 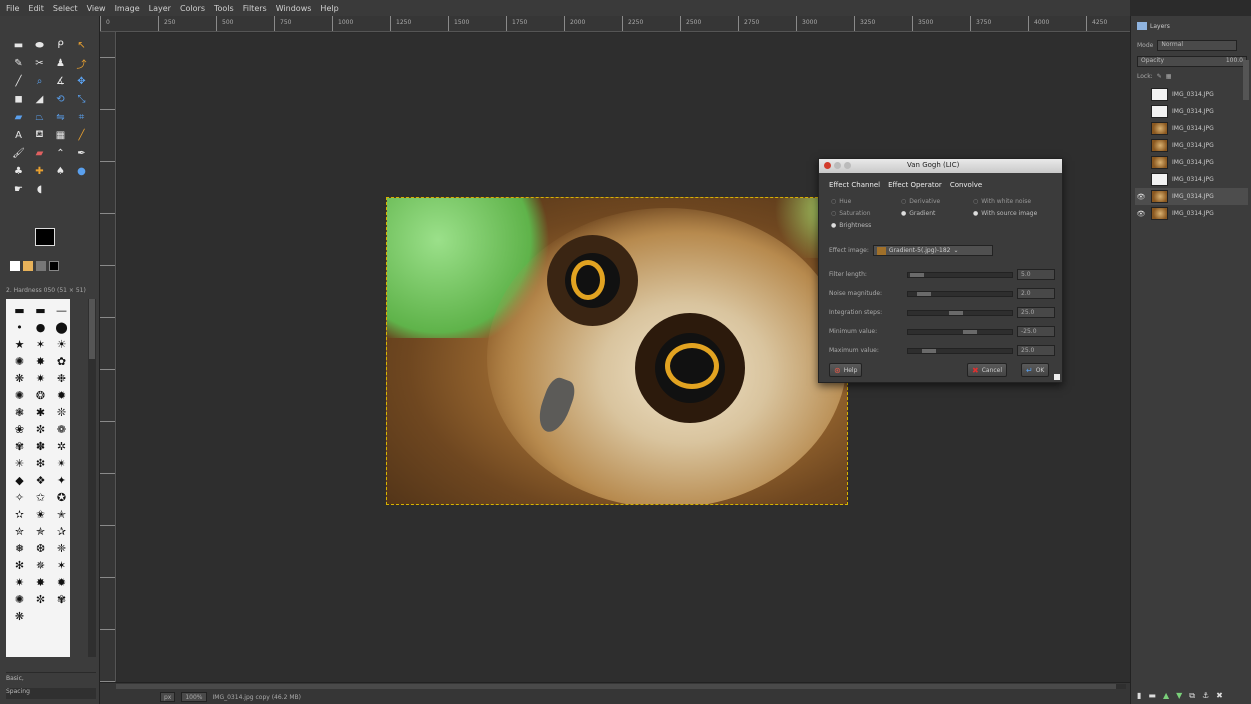 What do you see at coordinates (60, 153) in the screenshot?
I see `airbrush-icon: ⌃` at bounding box center [60, 153].